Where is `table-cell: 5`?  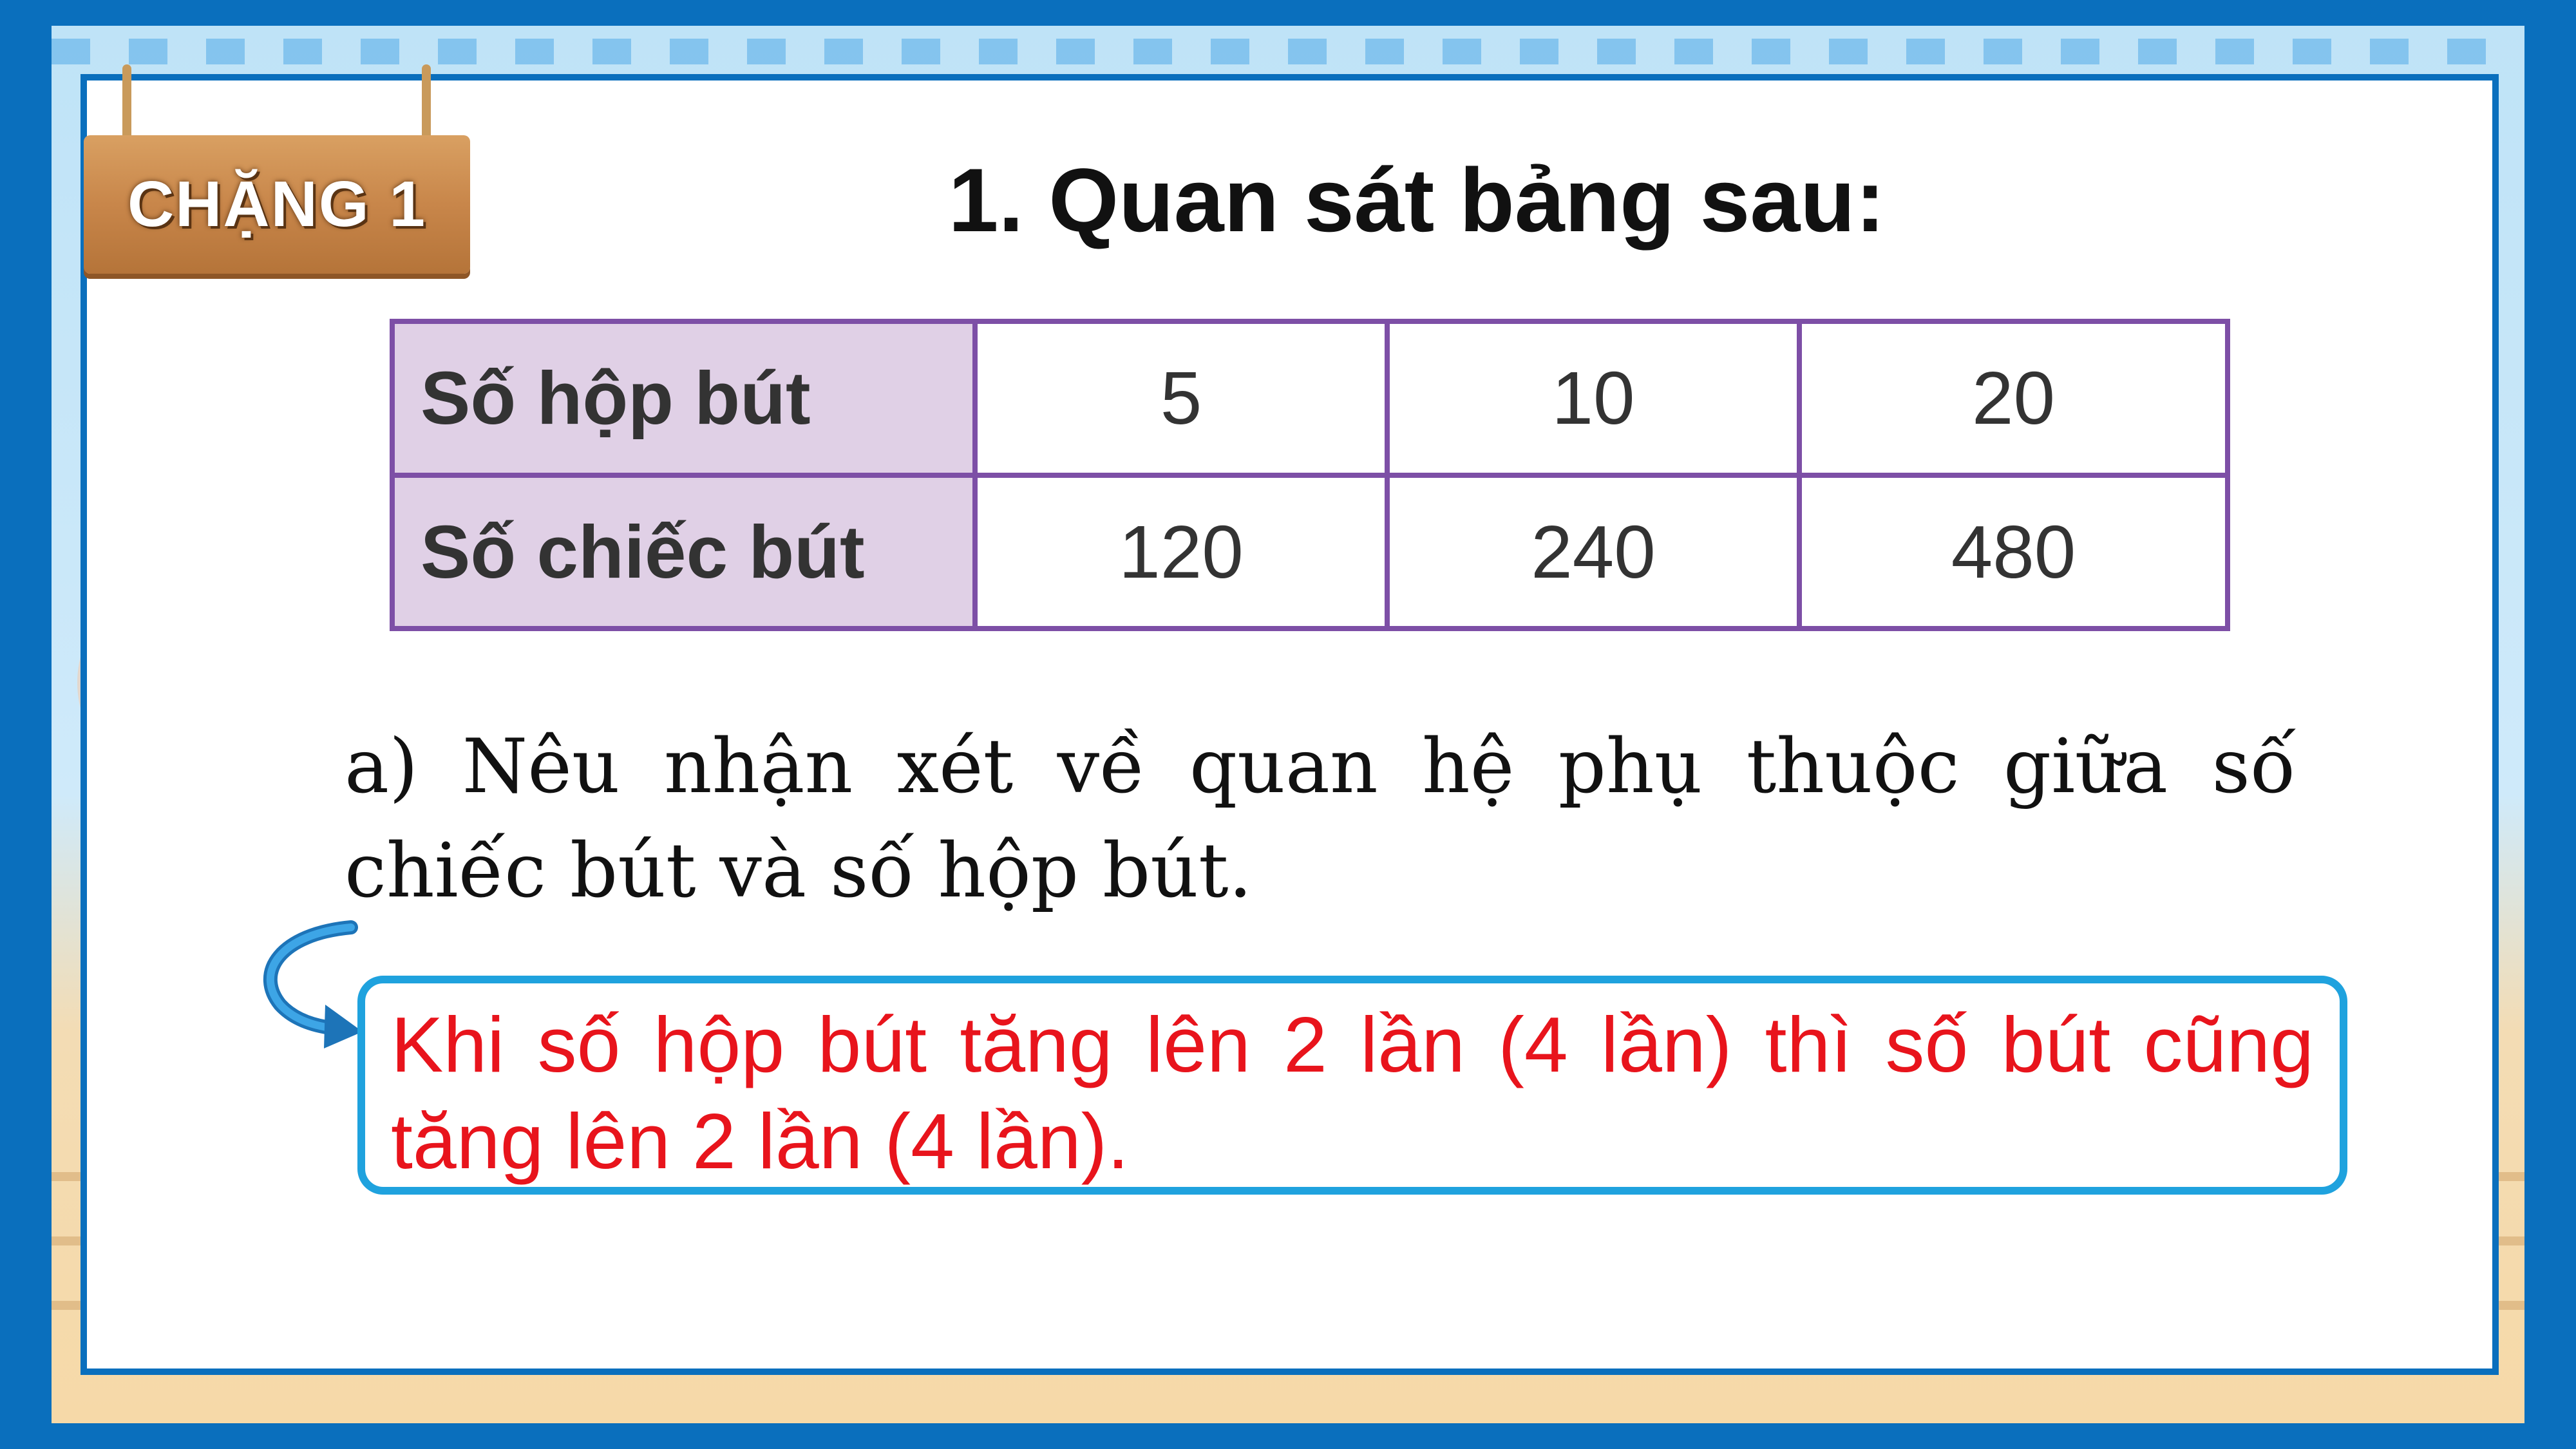
table-cell: 5 is located at coordinates (1181, 399).